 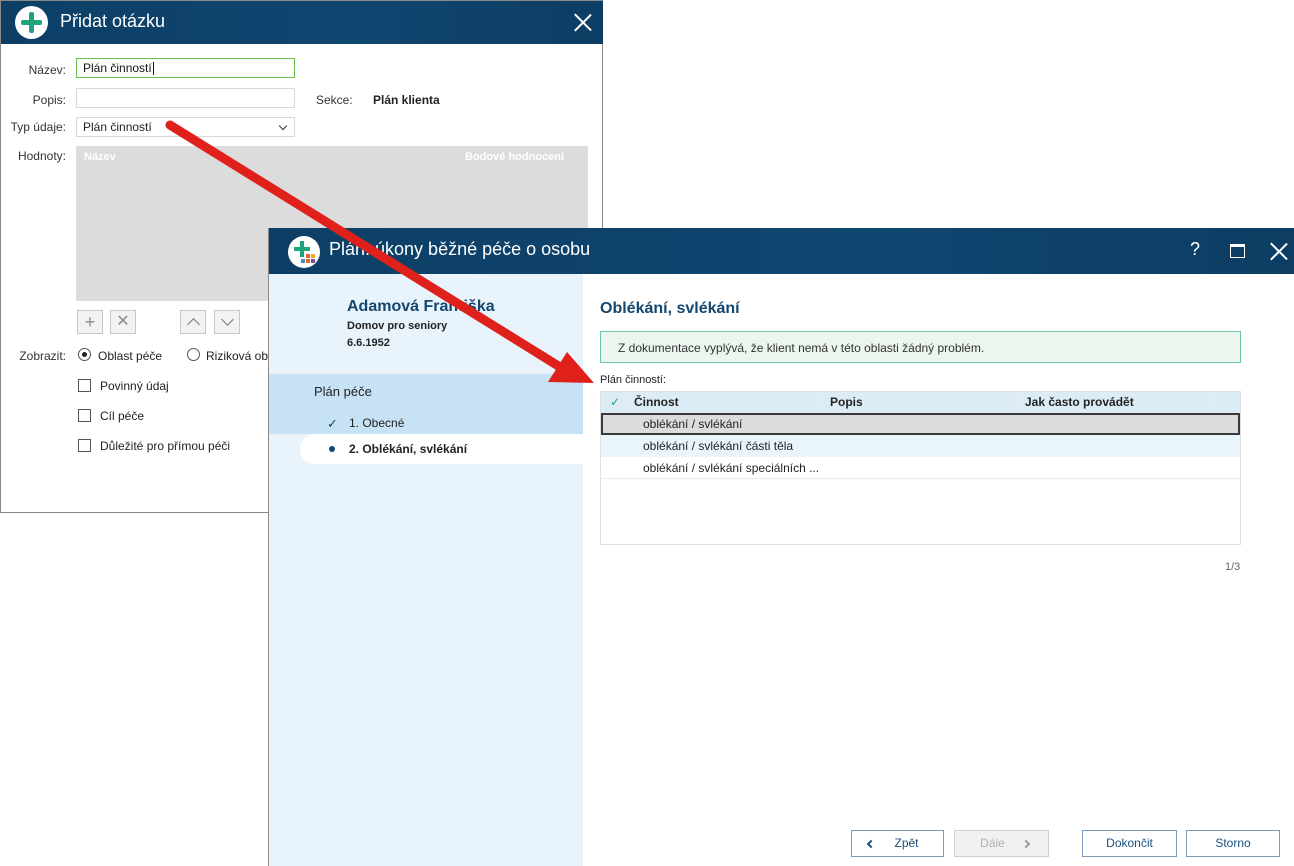 I want to click on dialog1-titlebar: Přidat otázku, so click(x=302, y=22).